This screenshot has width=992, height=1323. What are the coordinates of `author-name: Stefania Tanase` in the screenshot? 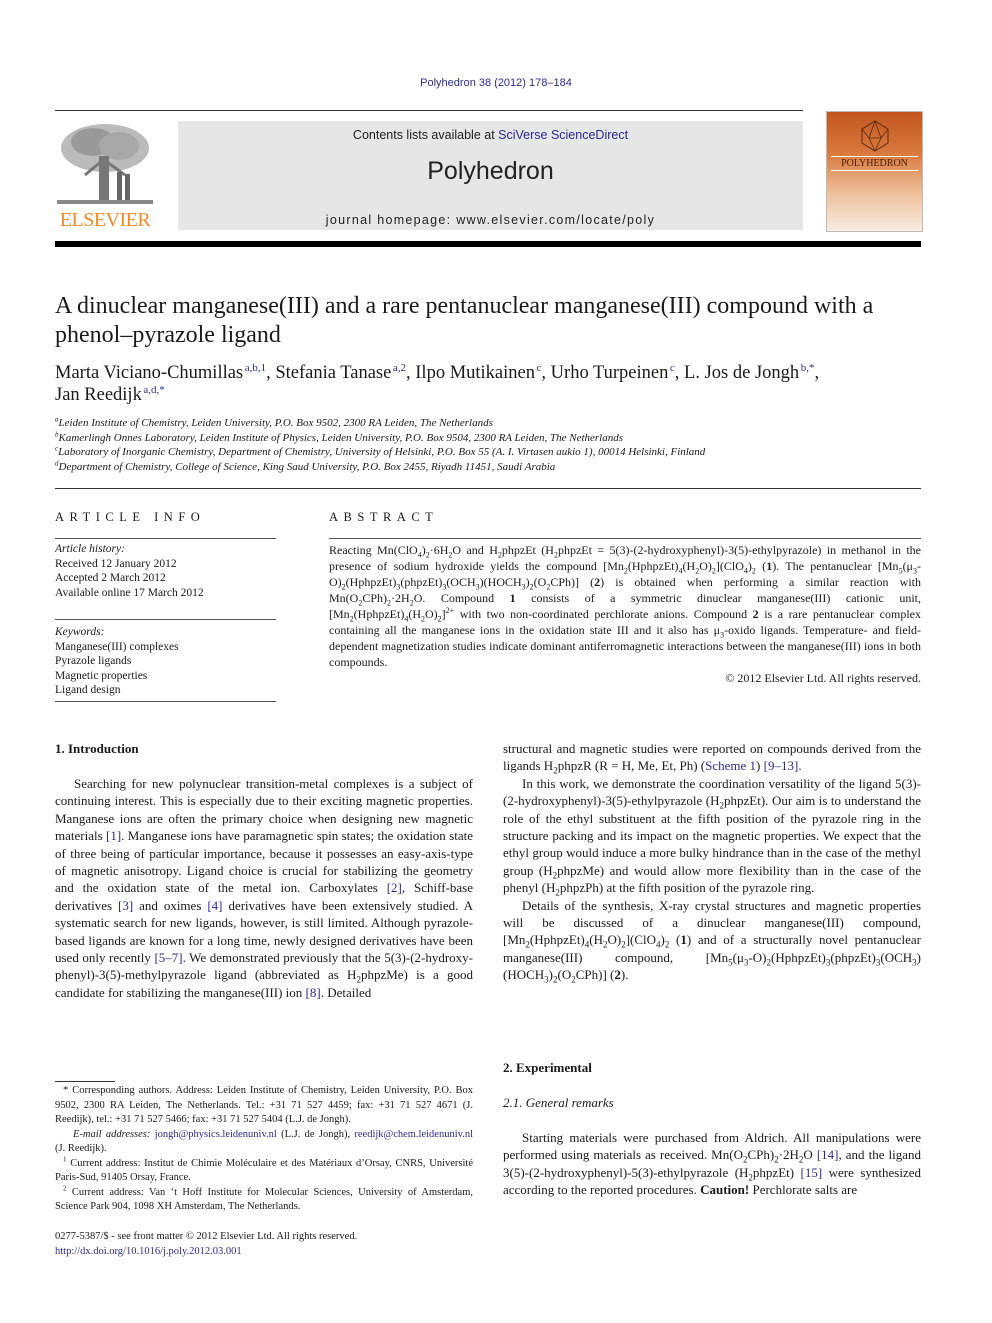 It's located at (333, 373).